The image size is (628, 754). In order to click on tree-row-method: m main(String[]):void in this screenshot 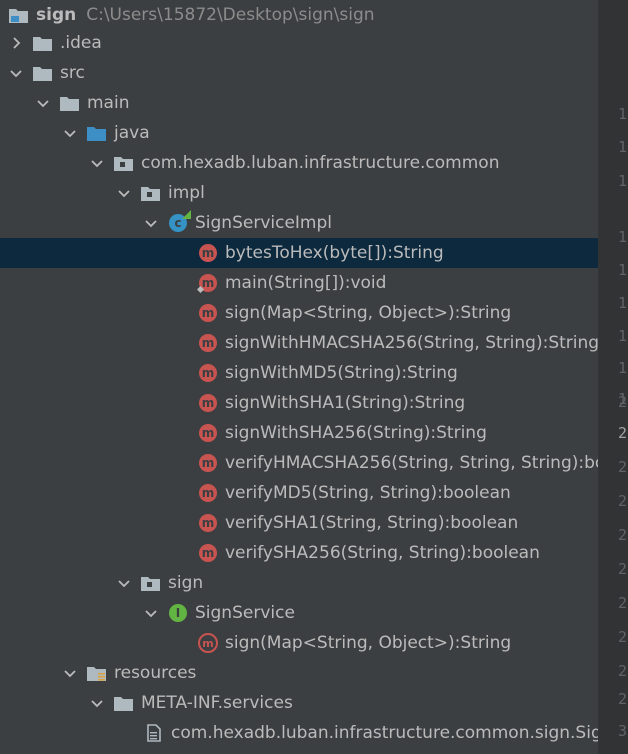, I will do `click(299, 283)`.